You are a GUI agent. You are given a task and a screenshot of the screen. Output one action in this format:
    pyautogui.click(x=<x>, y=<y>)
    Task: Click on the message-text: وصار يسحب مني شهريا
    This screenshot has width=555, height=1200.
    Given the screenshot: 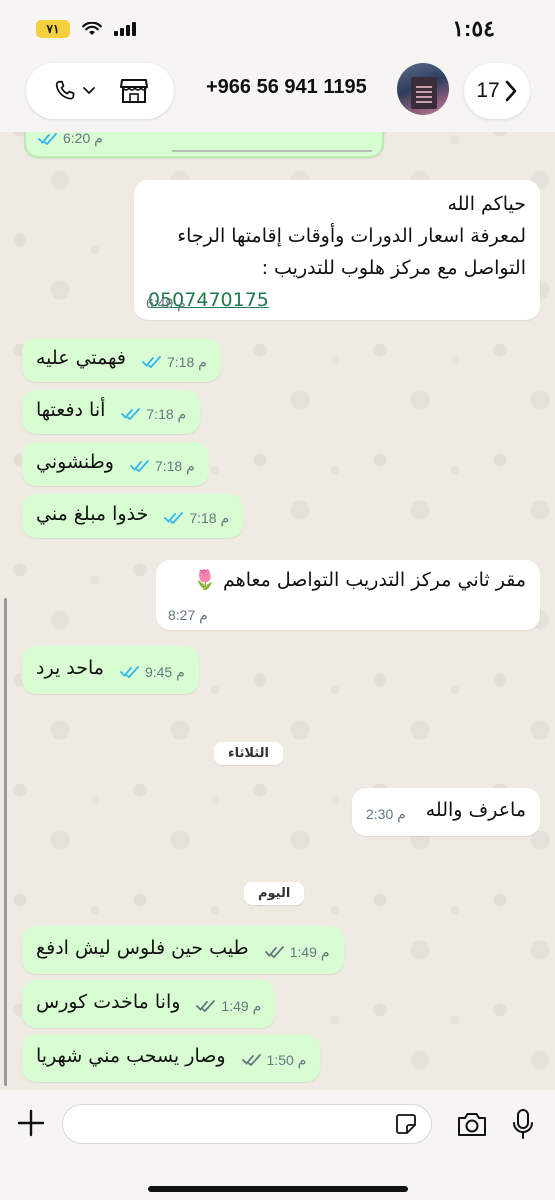 What is the action you would take?
    pyautogui.click(x=131, y=1056)
    